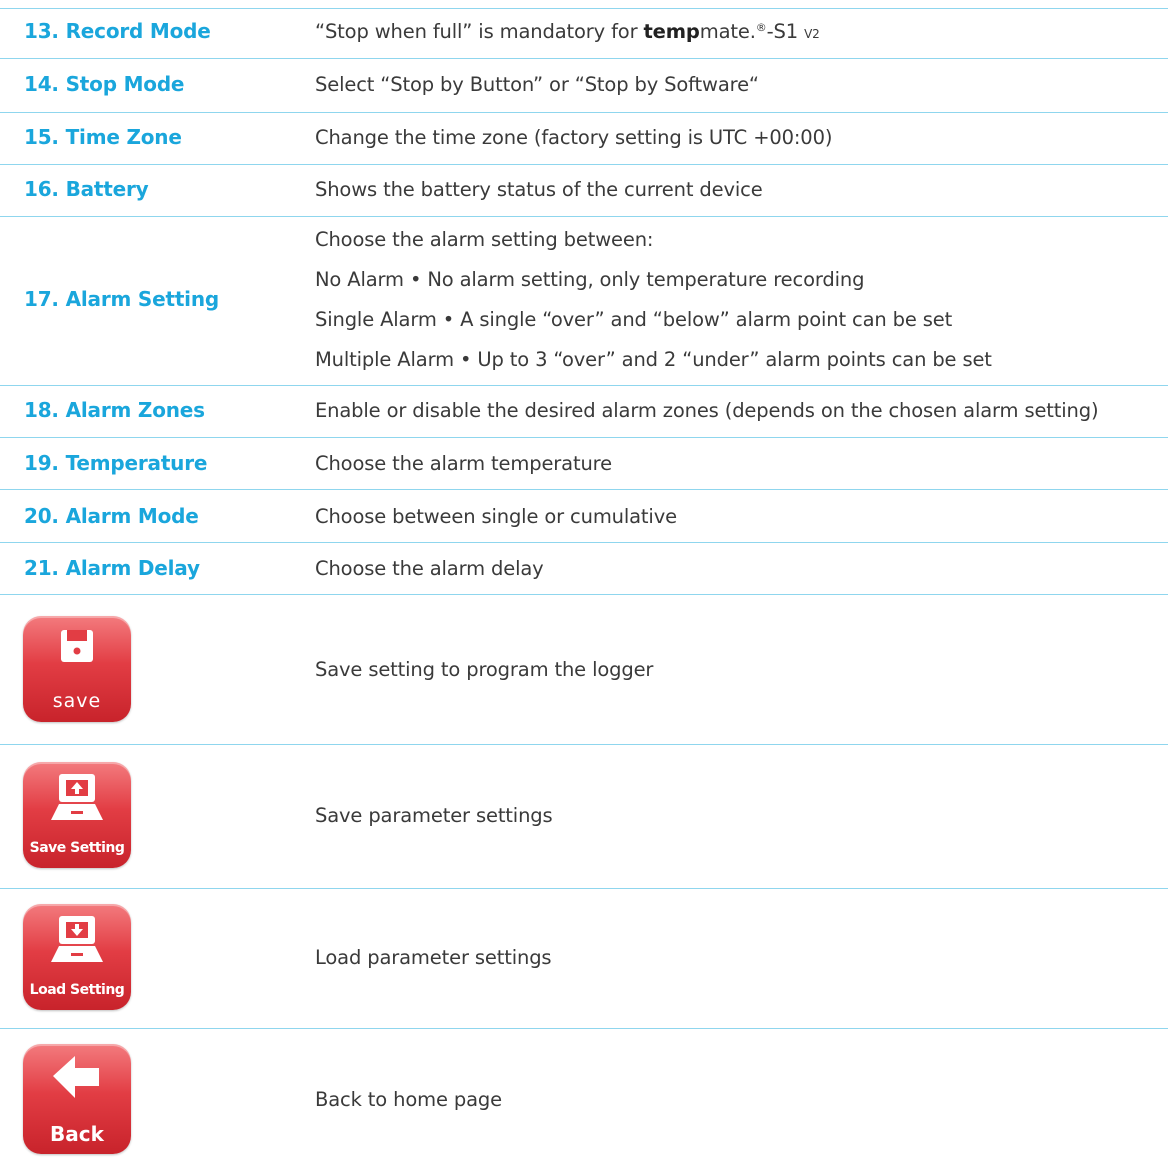 The image size is (1168, 1162). What do you see at coordinates (671, 31) in the screenshot?
I see `brand-bold-text: temp` at bounding box center [671, 31].